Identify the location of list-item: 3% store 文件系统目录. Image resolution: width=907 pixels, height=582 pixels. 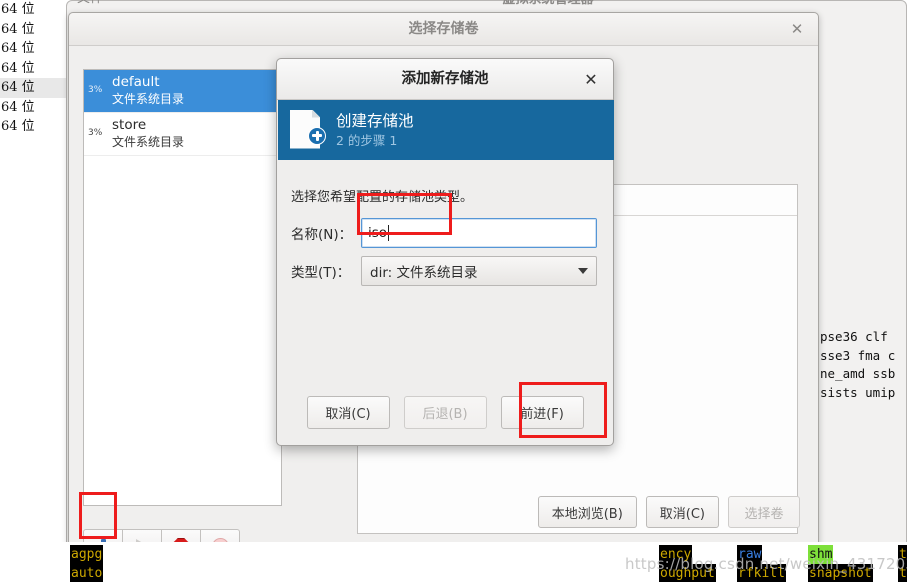
(182, 134).